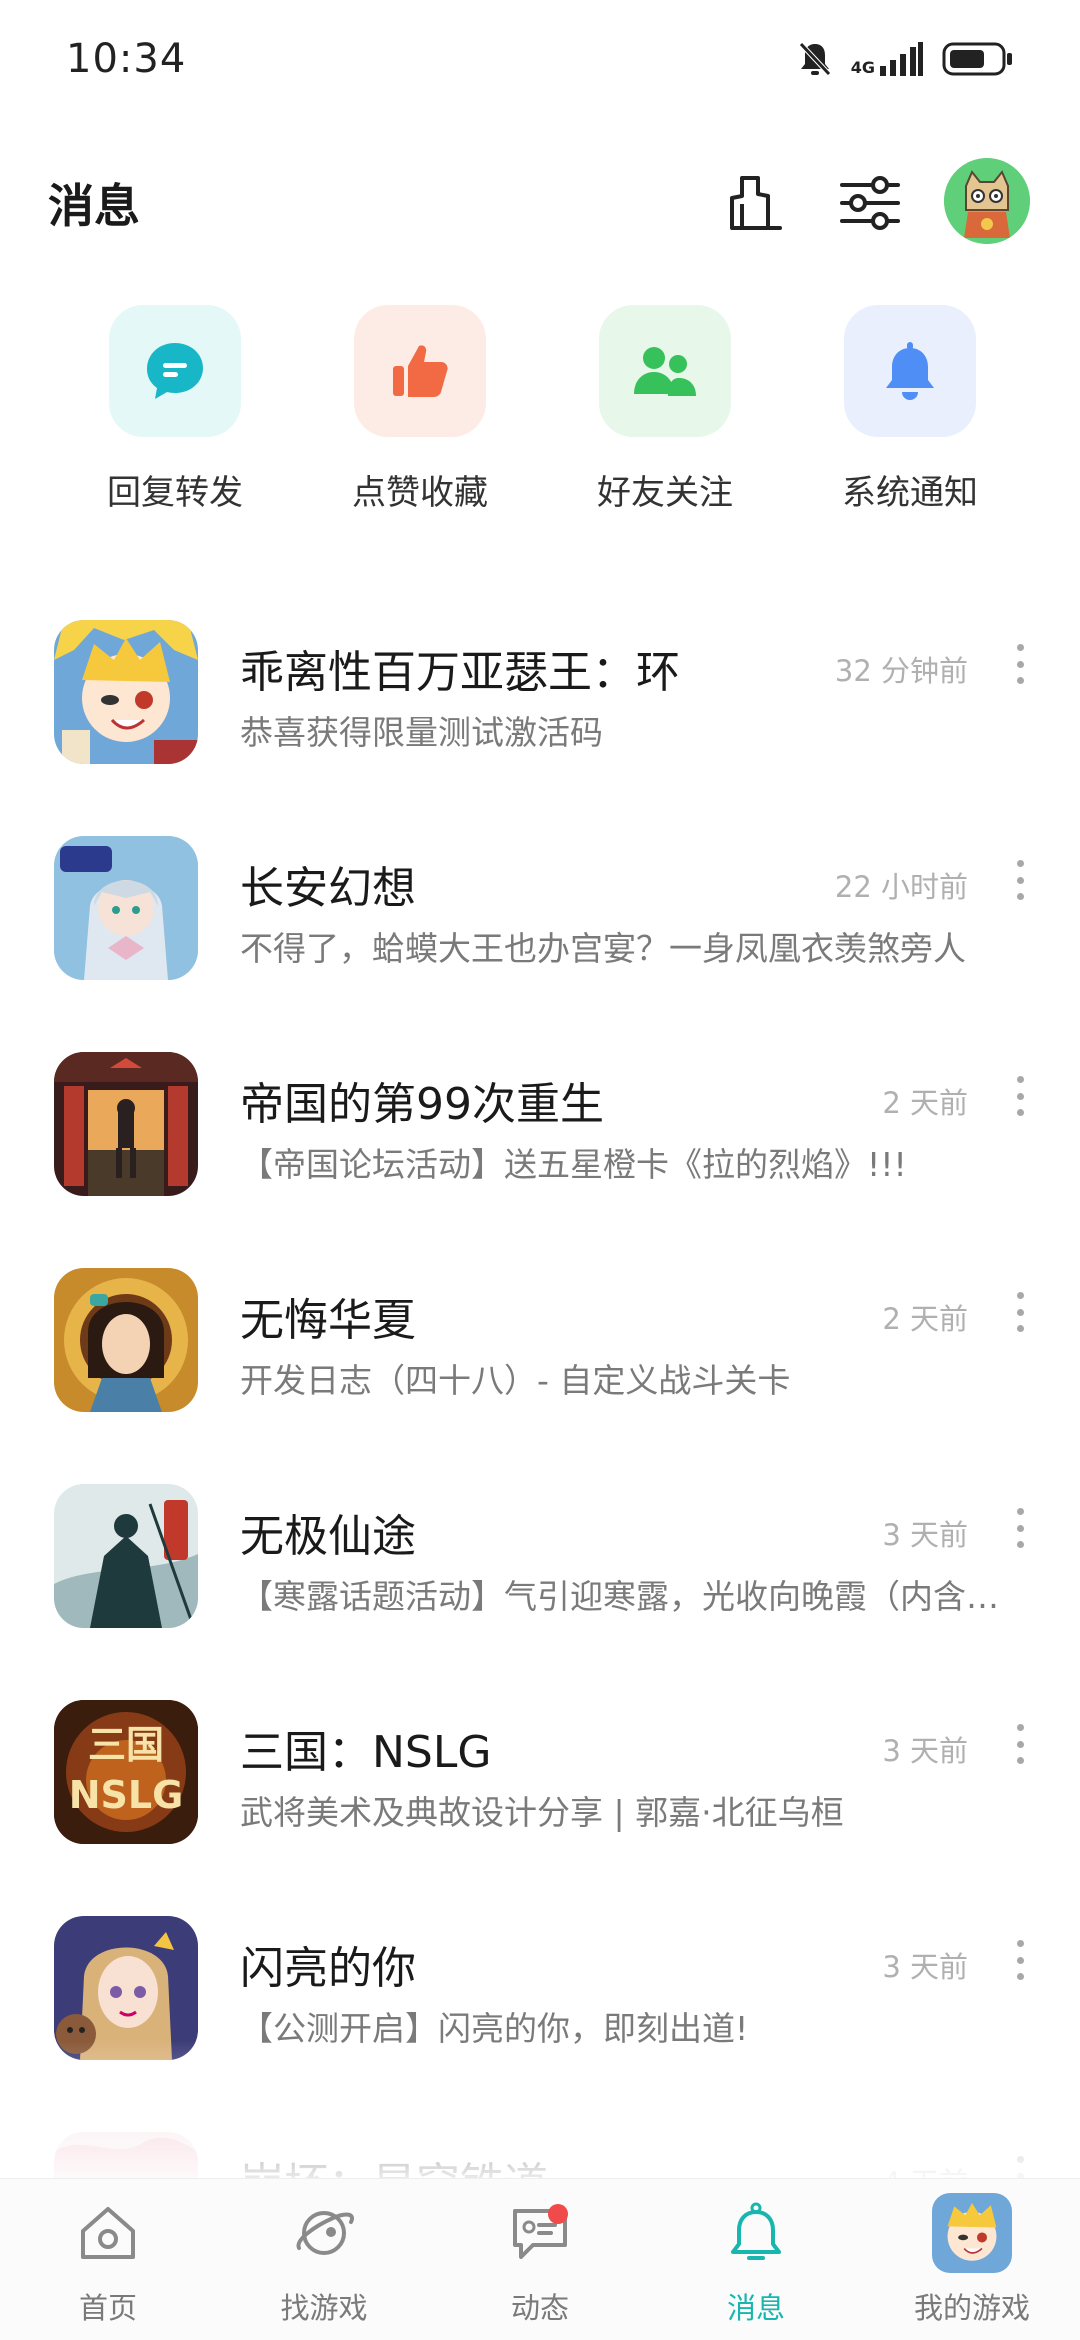 This screenshot has height=2340, width=1080. Describe the element at coordinates (494, 2028) in the screenshot. I see `message-subtitle: 【公测开启】闪亮的你，即刻出道!` at that location.